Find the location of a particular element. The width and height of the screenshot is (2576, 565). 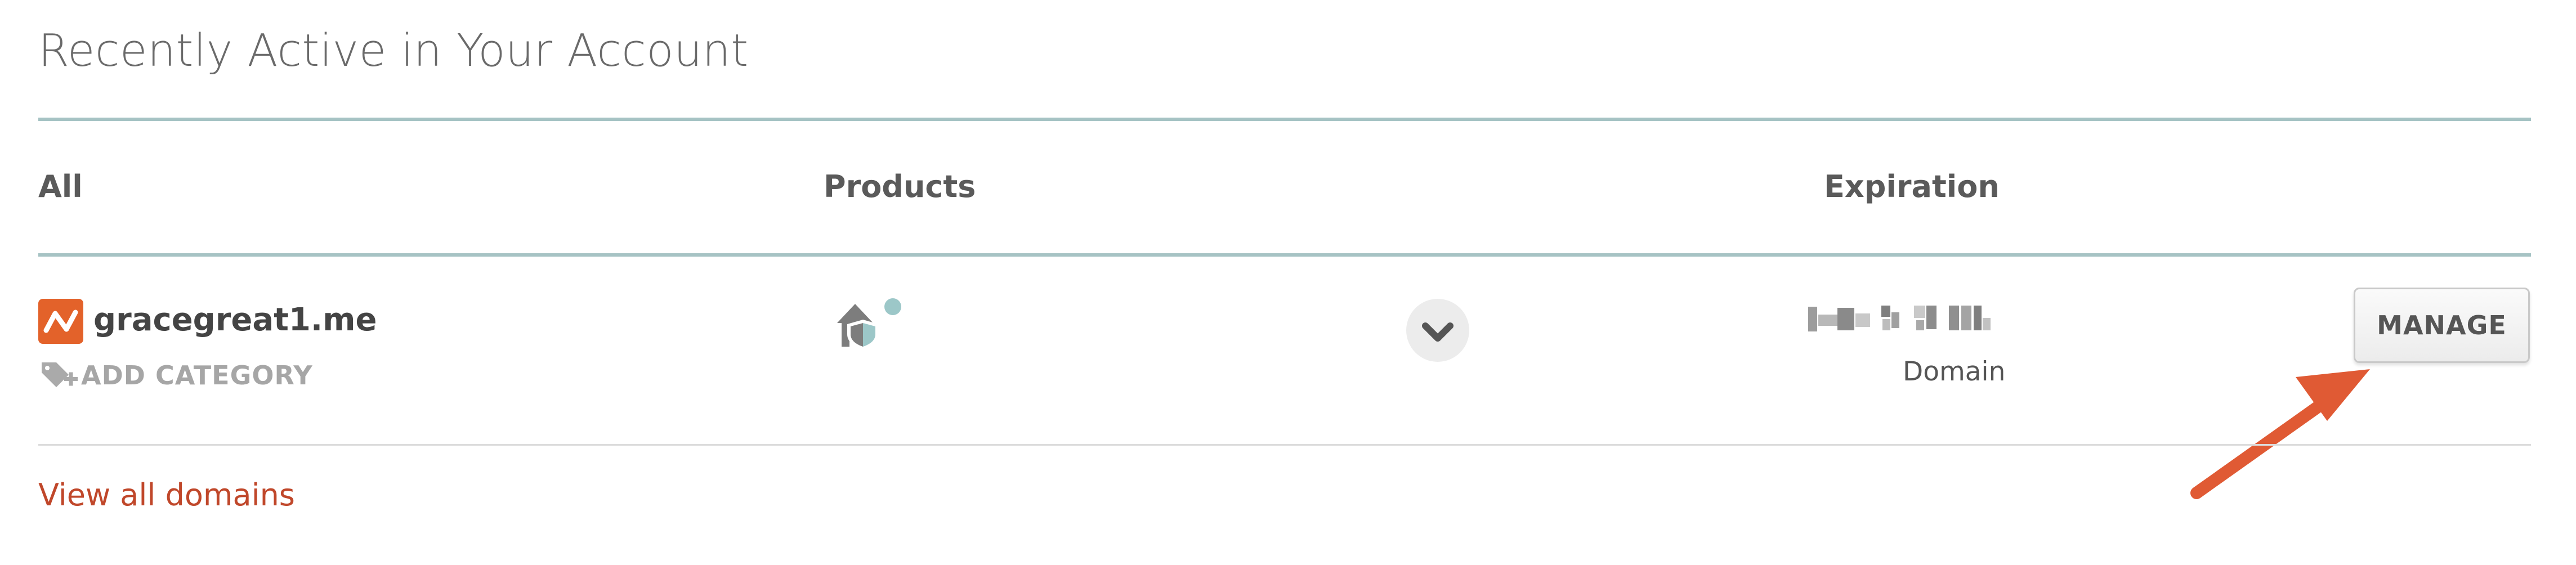

expand-row-button is located at coordinates (1437, 330).